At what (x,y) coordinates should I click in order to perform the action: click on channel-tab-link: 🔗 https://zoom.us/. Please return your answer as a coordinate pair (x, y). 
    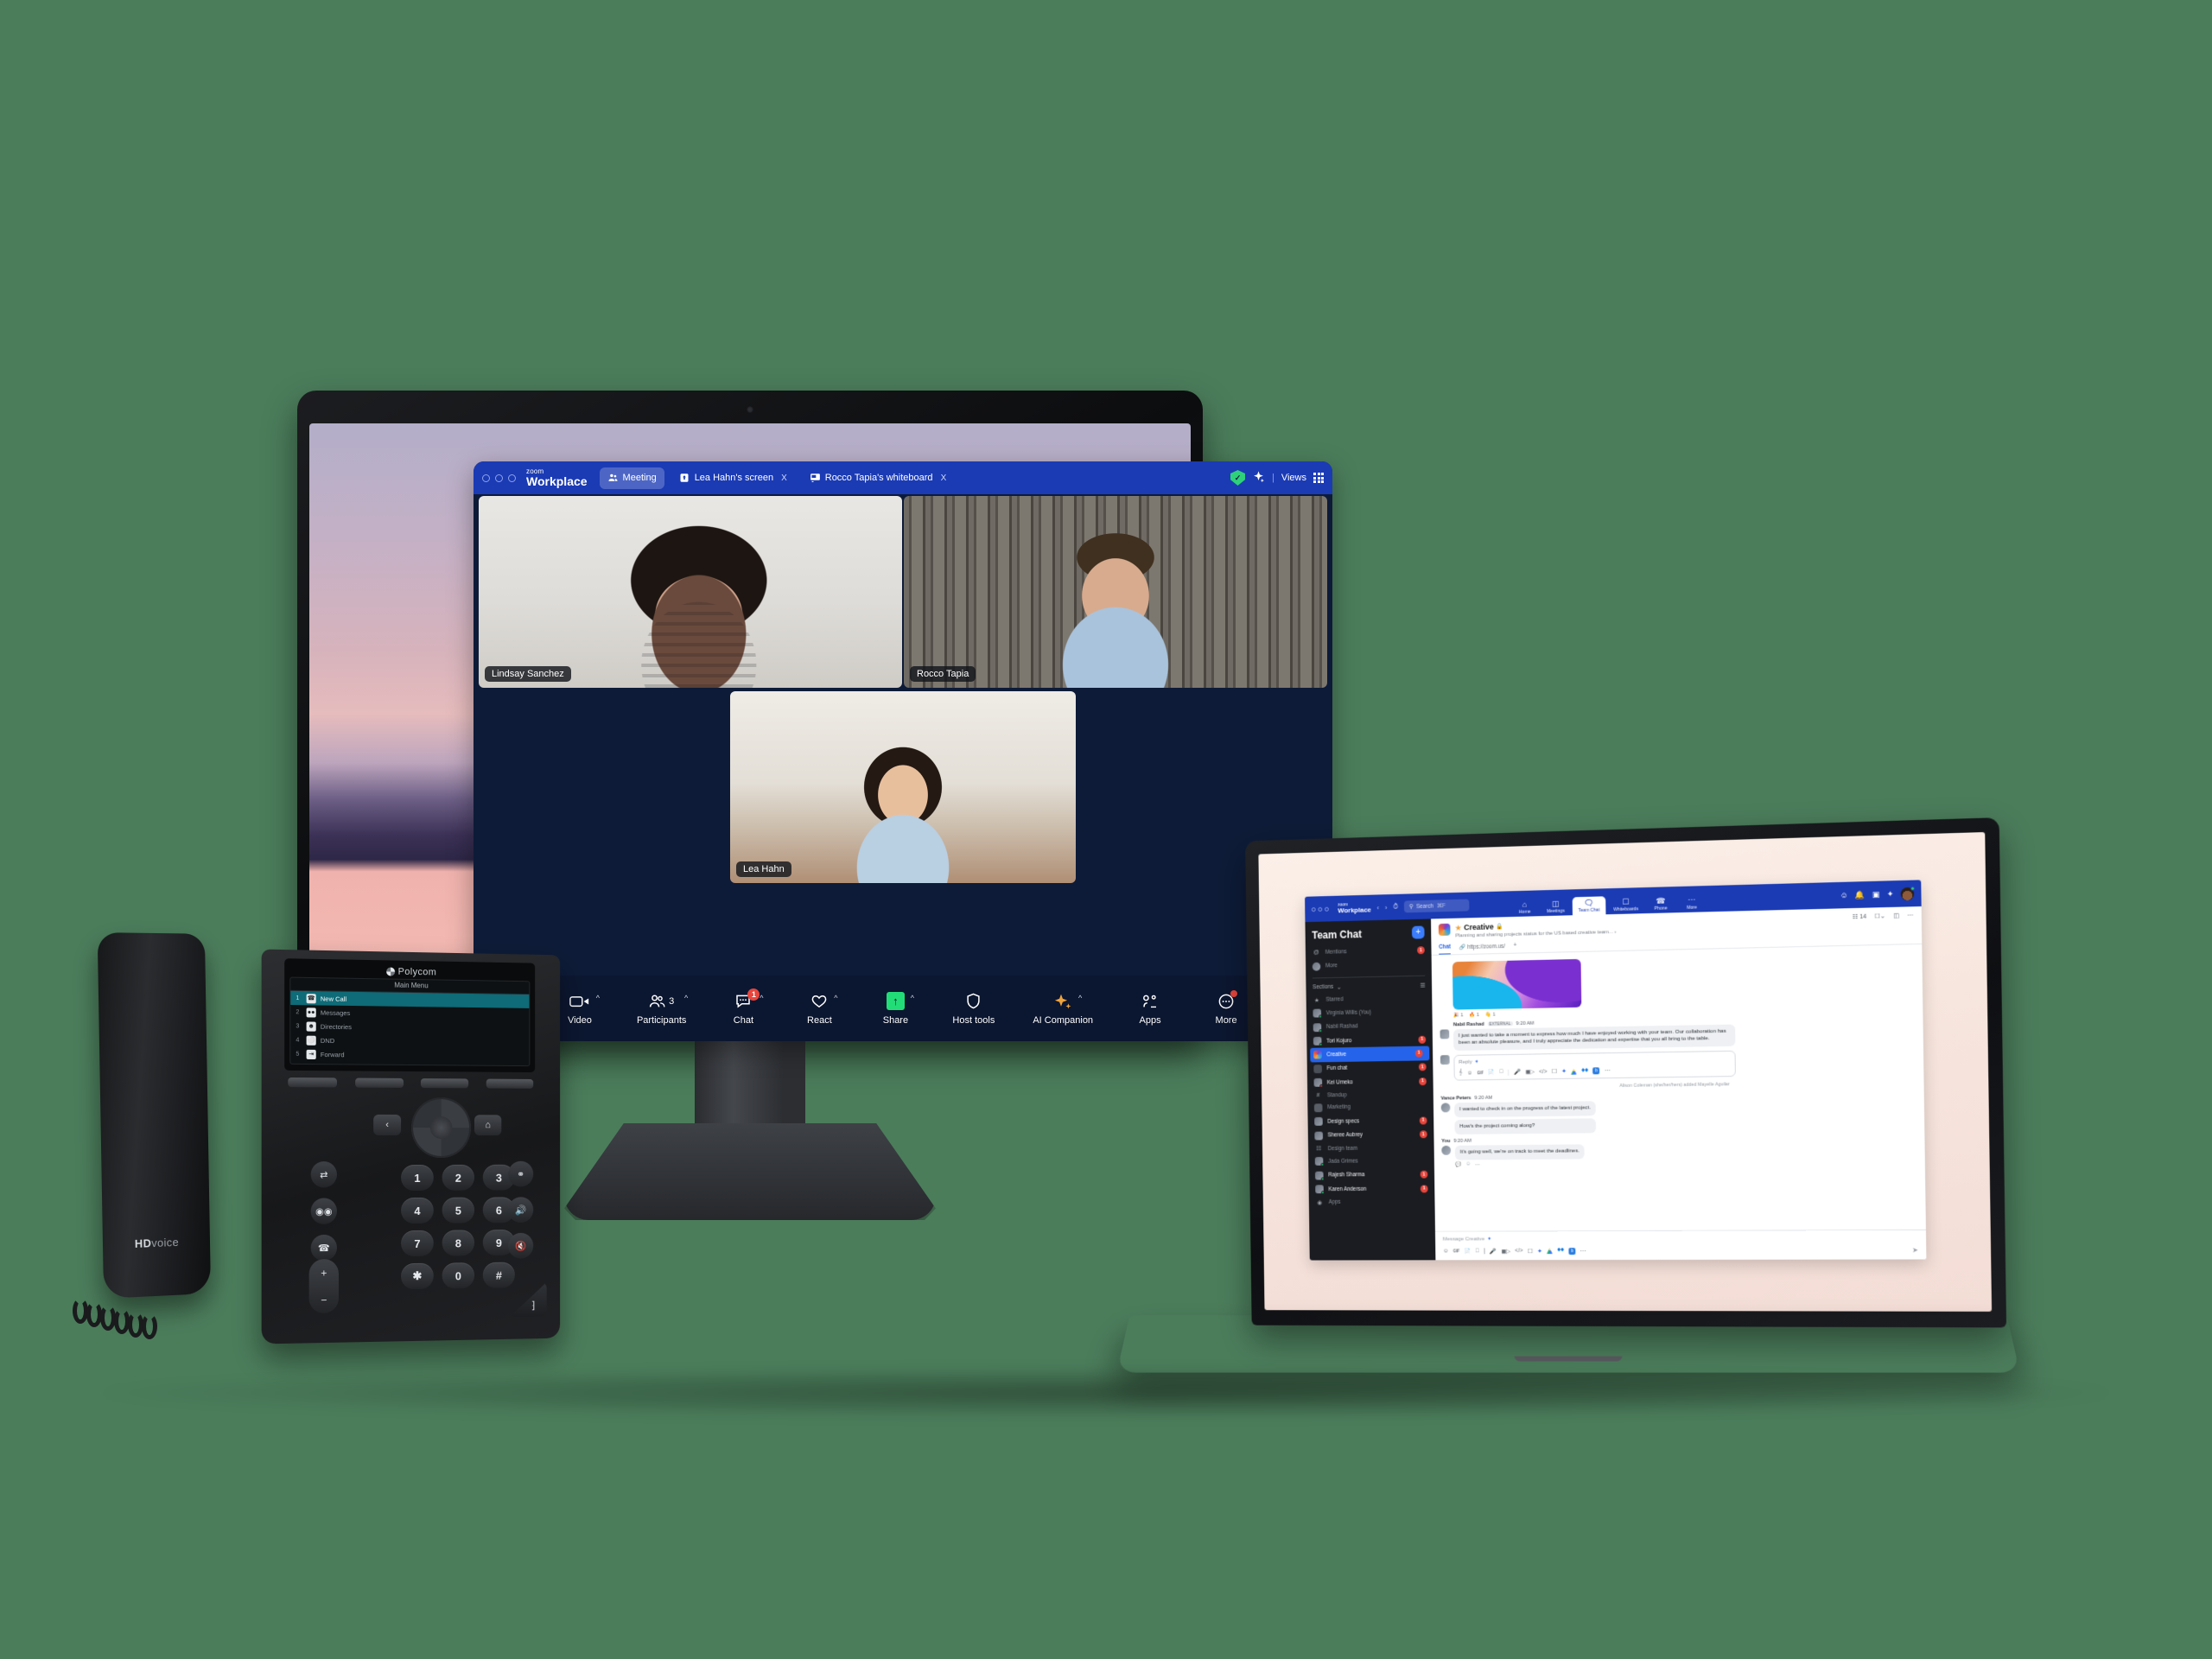
    Looking at the image, I should click on (1482, 948).